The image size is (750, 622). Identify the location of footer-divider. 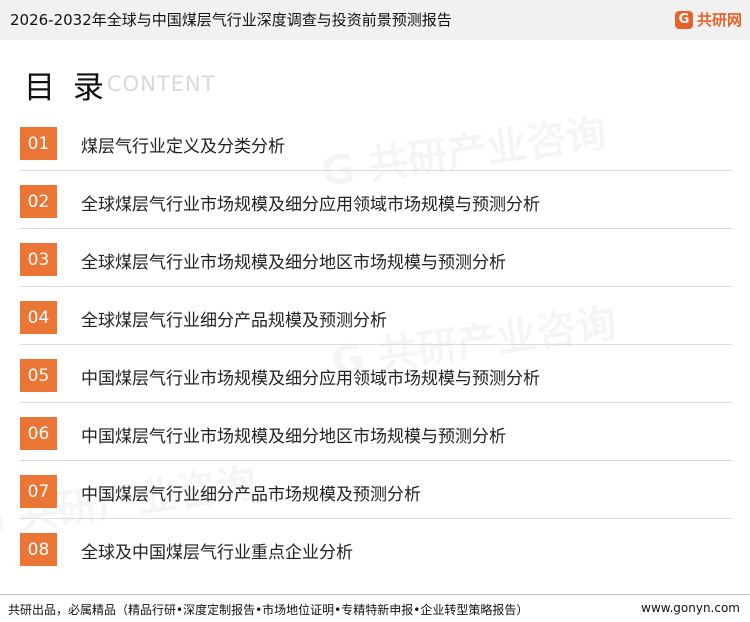
(375, 594).